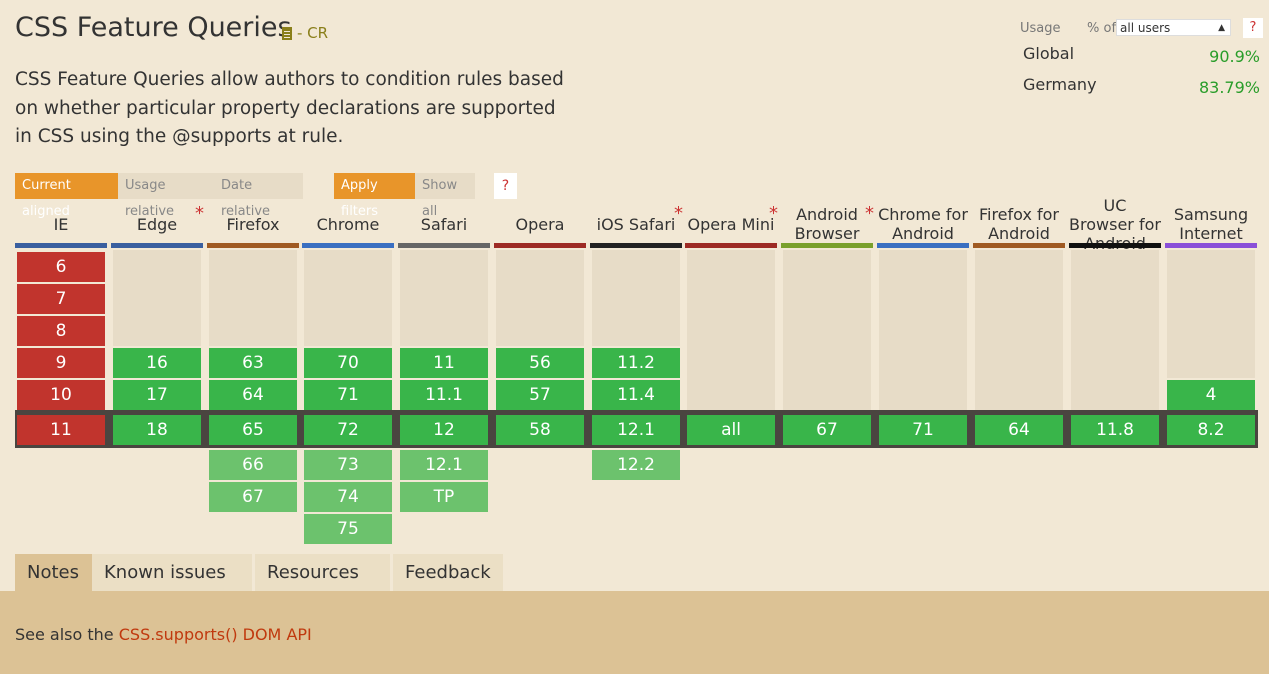  What do you see at coordinates (1211, 224) in the screenshot?
I see `browser-header-samsung: Samsung Internet` at bounding box center [1211, 224].